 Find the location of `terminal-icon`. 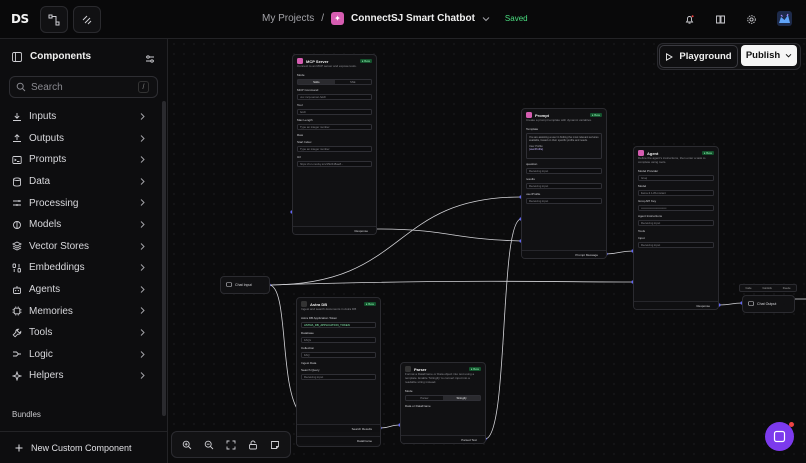

terminal-icon is located at coordinates (17, 160).